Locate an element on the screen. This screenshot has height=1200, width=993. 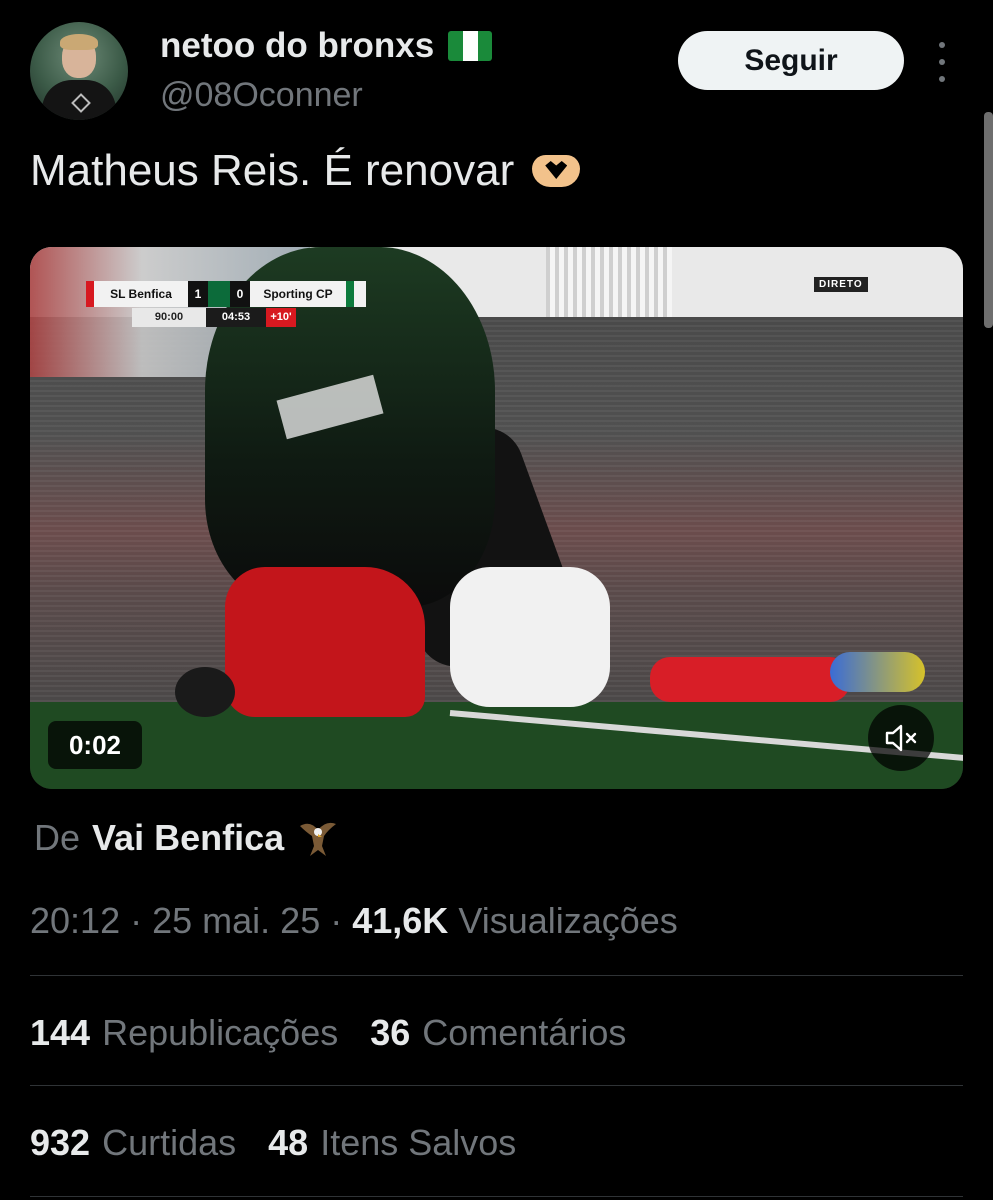
saves-label: Itens Salvos is located at coordinates (418, 1142).